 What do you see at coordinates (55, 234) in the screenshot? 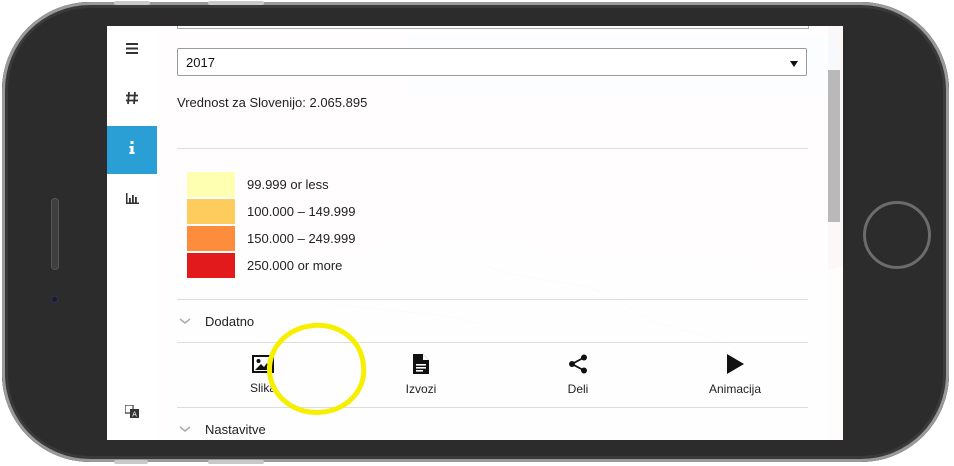
I see `phone-speaker` at bounding box center [55, 234].